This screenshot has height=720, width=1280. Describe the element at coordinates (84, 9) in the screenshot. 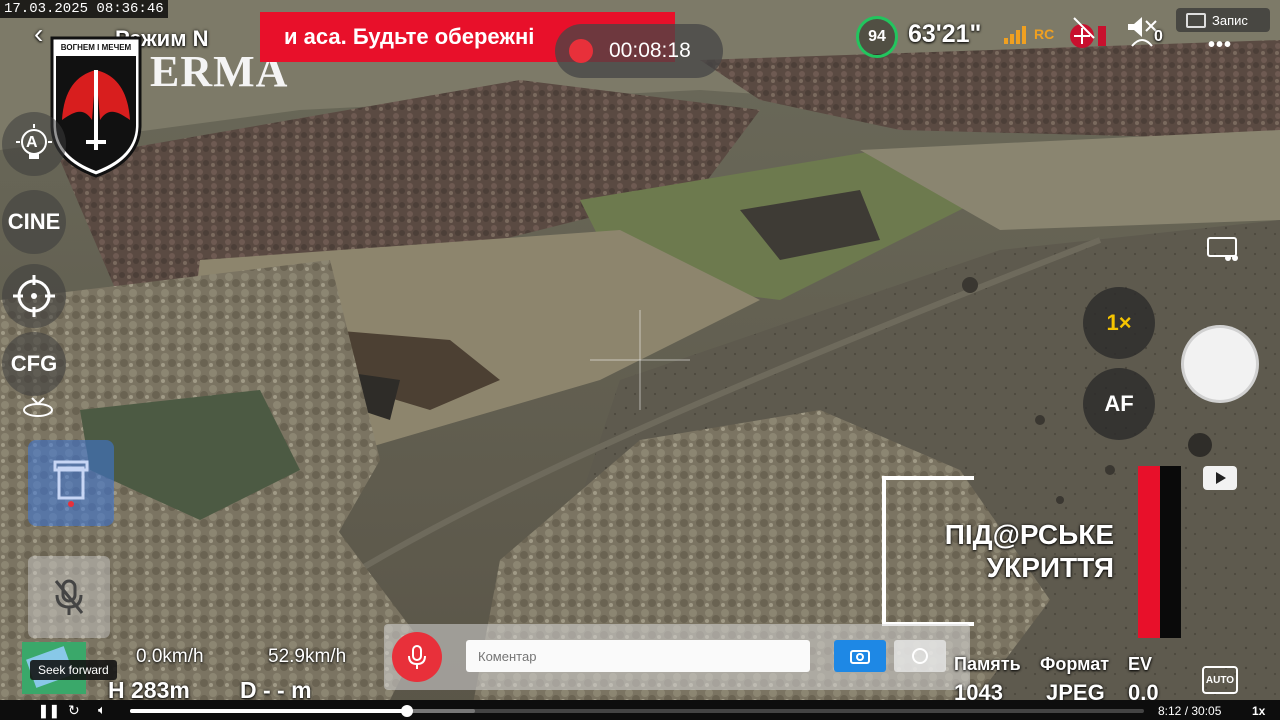

I see `timestamp: 17.03.2025 08:36:46` at that location.